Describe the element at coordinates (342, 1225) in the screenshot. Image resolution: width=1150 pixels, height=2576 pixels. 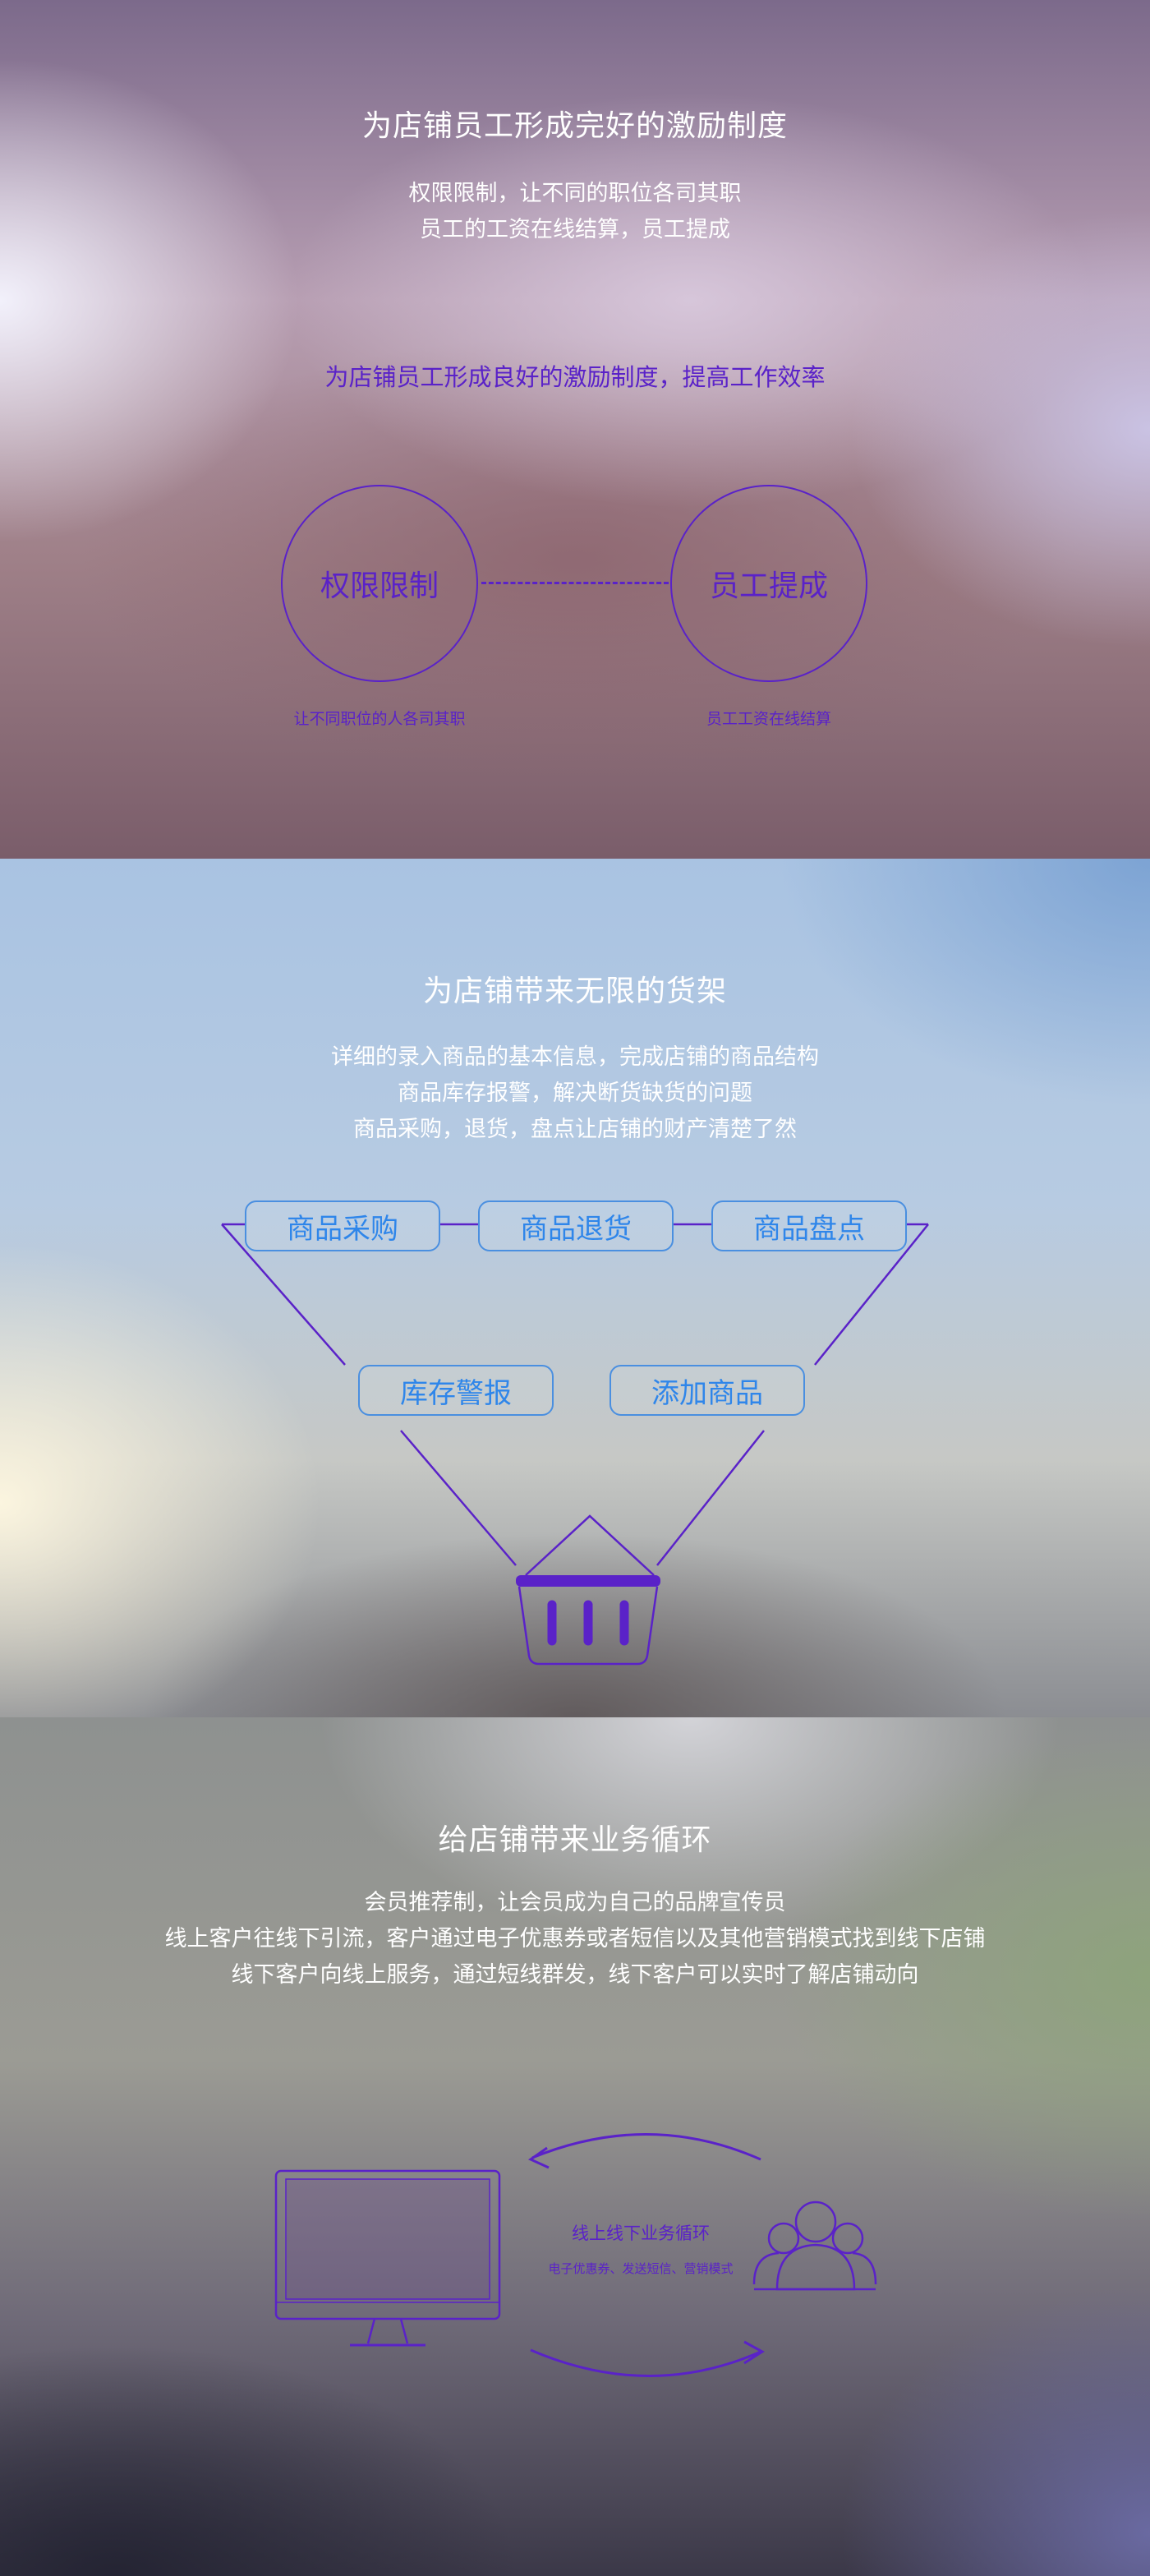
I see `purchase-pill: 商品采购` at that location.